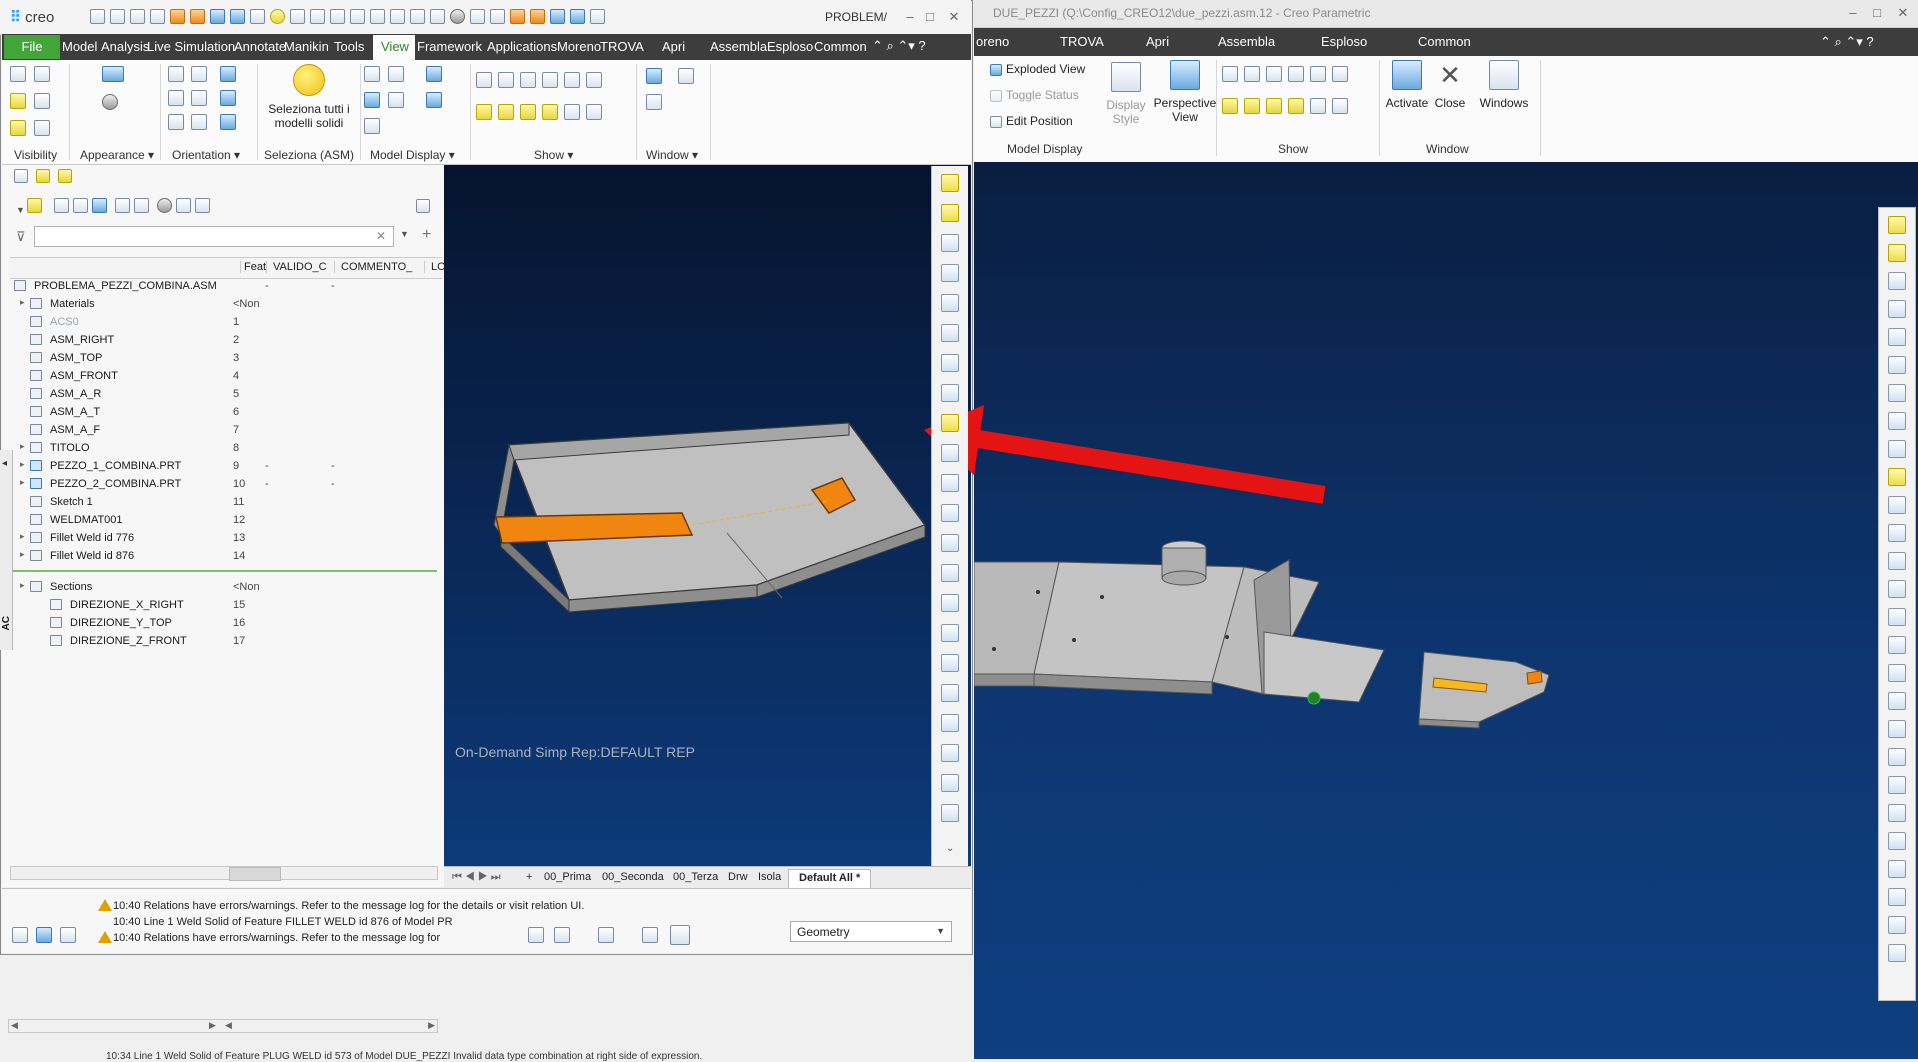  I want to click on tree-node: ASM_A_F 7, so click(221, 431).